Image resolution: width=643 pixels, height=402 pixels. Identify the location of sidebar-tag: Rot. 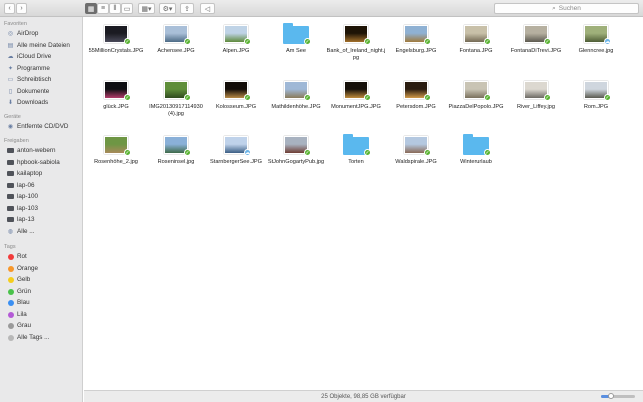
(44, 256).